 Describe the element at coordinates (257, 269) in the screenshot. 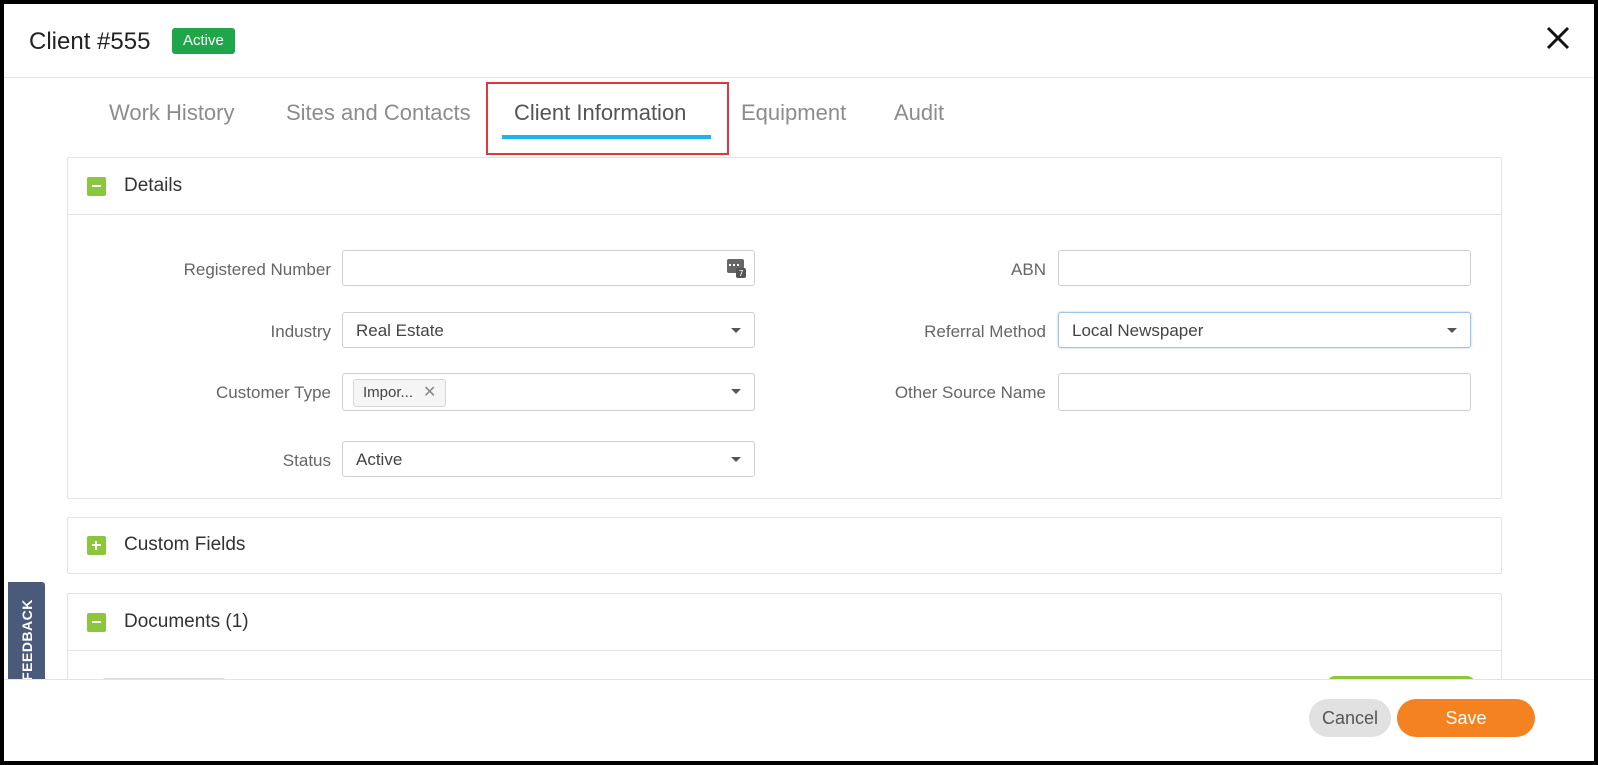

I see `registered-number-label: Registered Number` at that location.